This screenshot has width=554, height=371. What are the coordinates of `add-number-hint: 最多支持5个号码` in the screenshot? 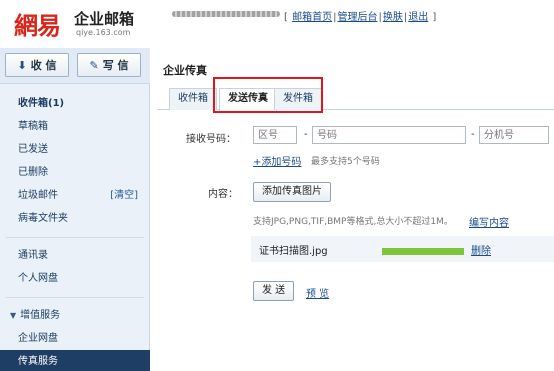 It's located at (345, 162).